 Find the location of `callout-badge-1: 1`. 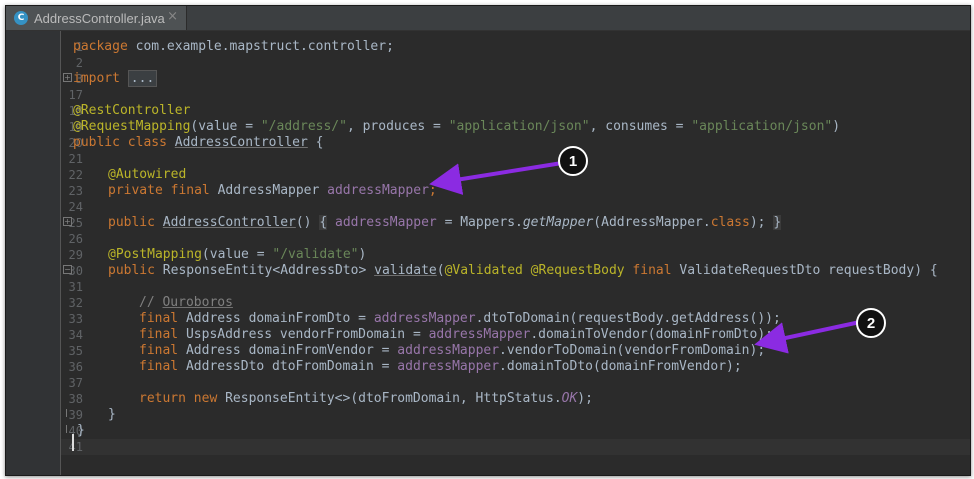

callout-badge-1: 1 is located at coordinates (573, 161).